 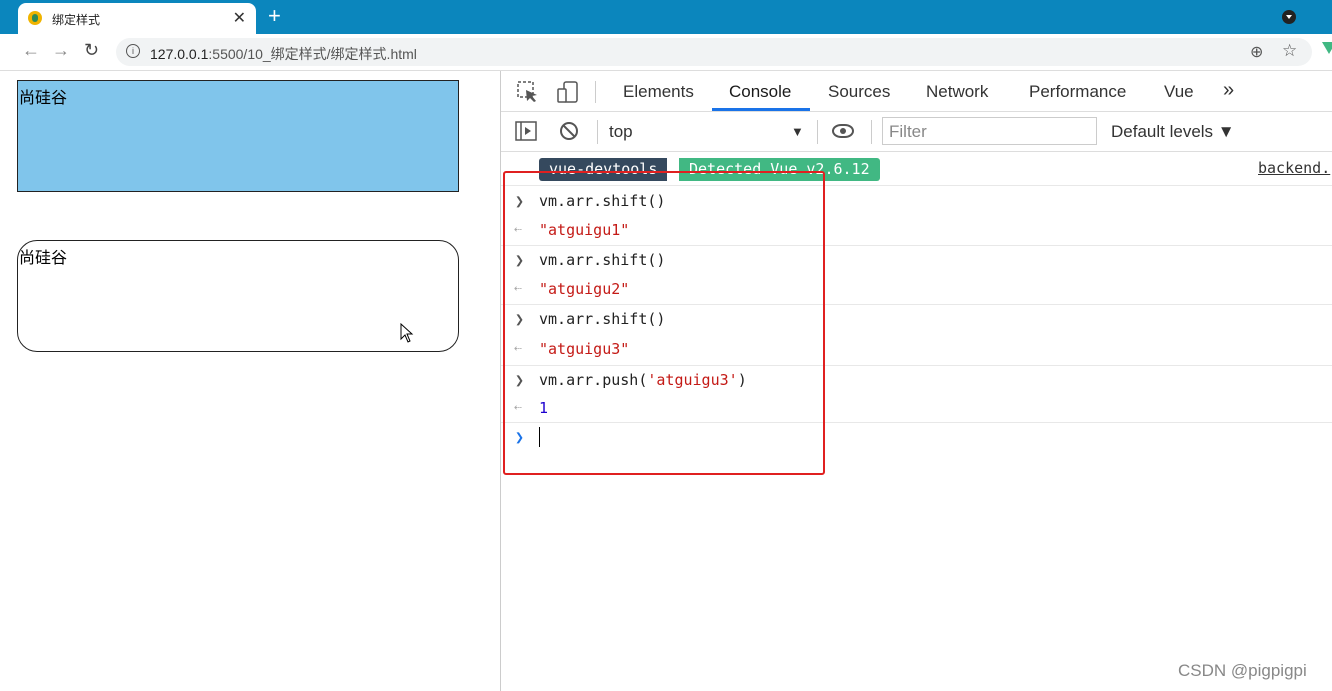 What do you see at coordinates (91, 50) in the screenshot?
I see `reload-icon: ↻` at bounding box center [91, 50].